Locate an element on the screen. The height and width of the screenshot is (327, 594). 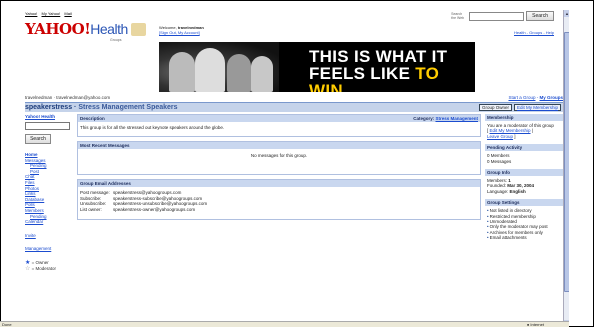
legend-moderator-label: = Moderator is located at coordinates (44, 268).